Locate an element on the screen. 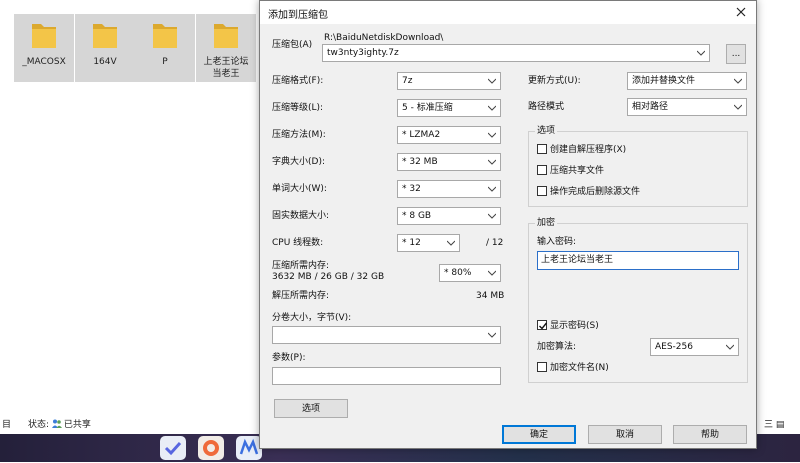  level-label: 压缩等级(L): is located at coordinates (298, 108).